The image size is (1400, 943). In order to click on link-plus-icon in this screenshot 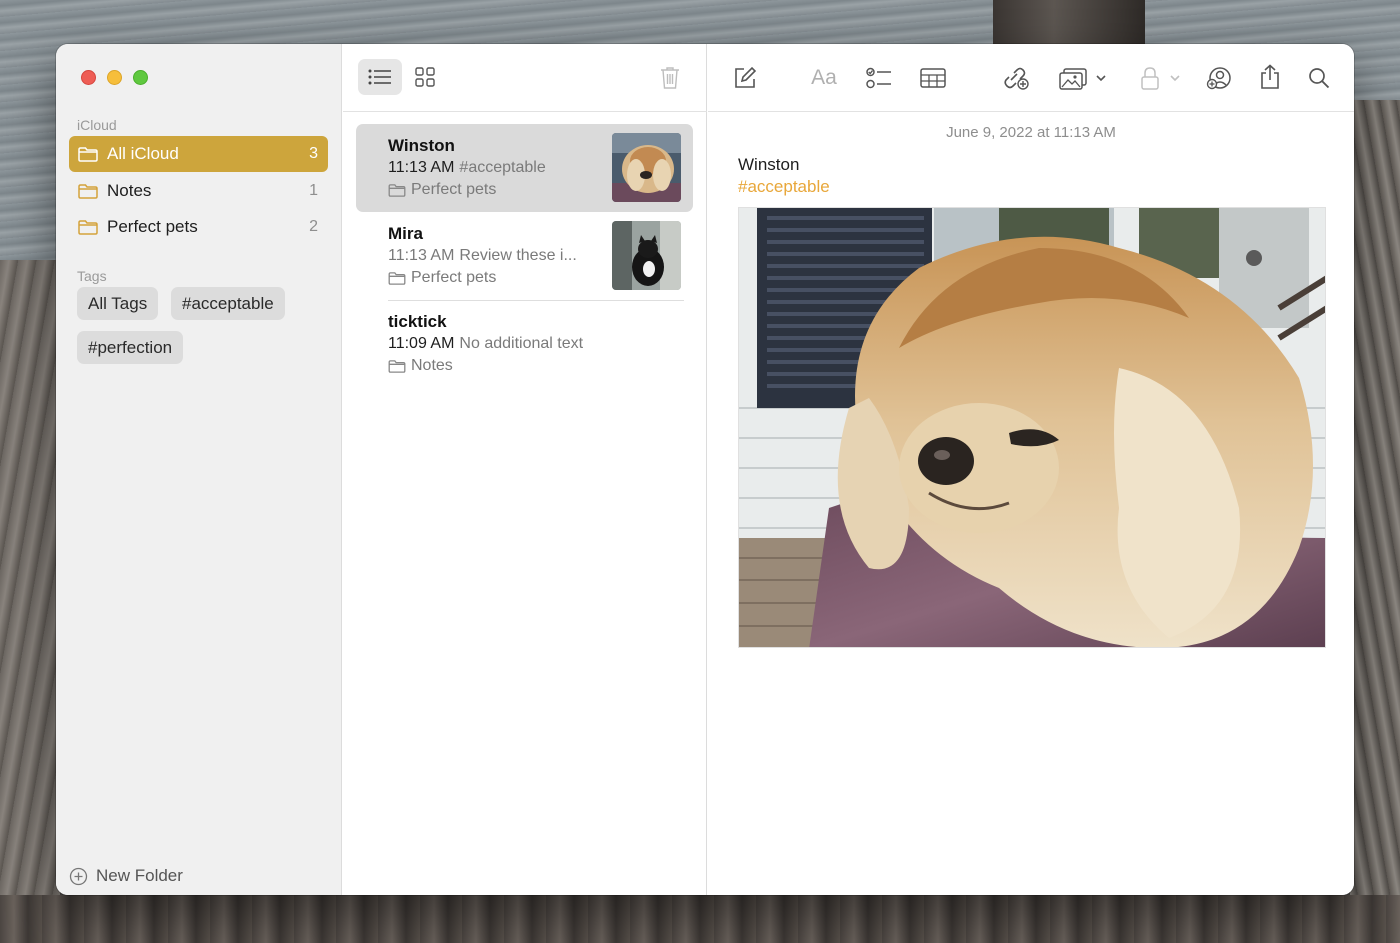, I will do `click(1016, 78)`.